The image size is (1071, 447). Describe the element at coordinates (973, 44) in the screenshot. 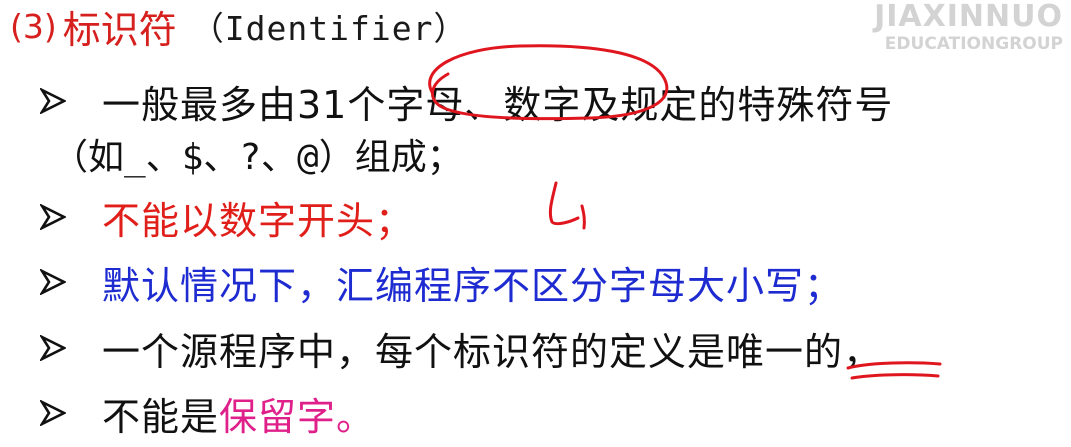

I see `watermark-line2: EDUCATIONGROUP` at that location.